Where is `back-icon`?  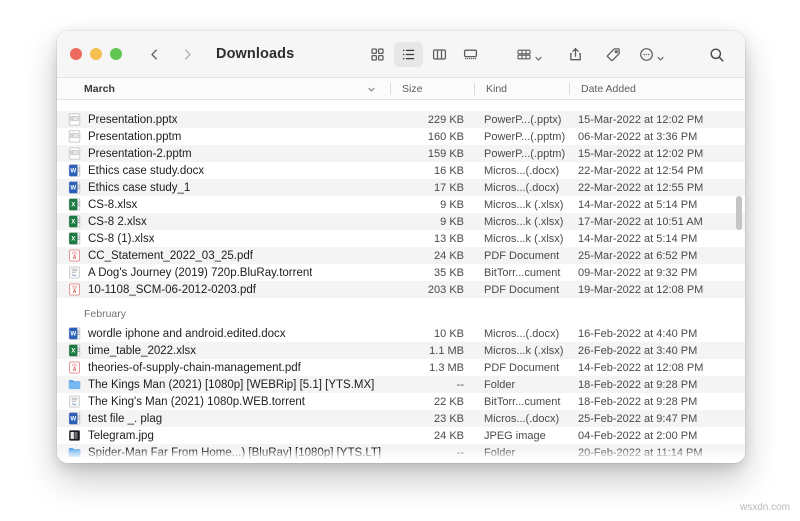 back-icon is located at coordinates (154, 54).